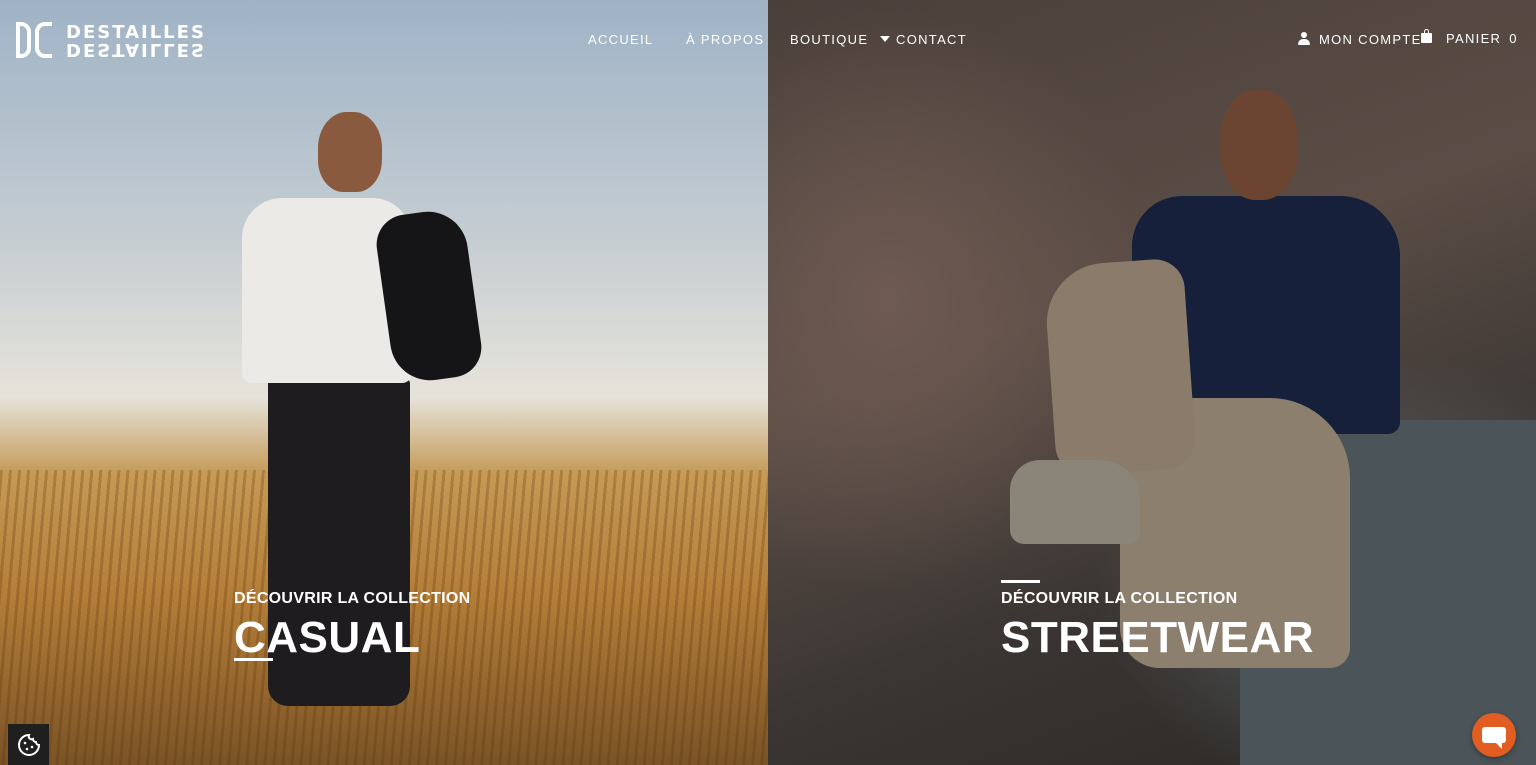  What do you see at coordinates (253, 659) in the screenshot?
I see `accent-line` at bounding box center [253, 659].